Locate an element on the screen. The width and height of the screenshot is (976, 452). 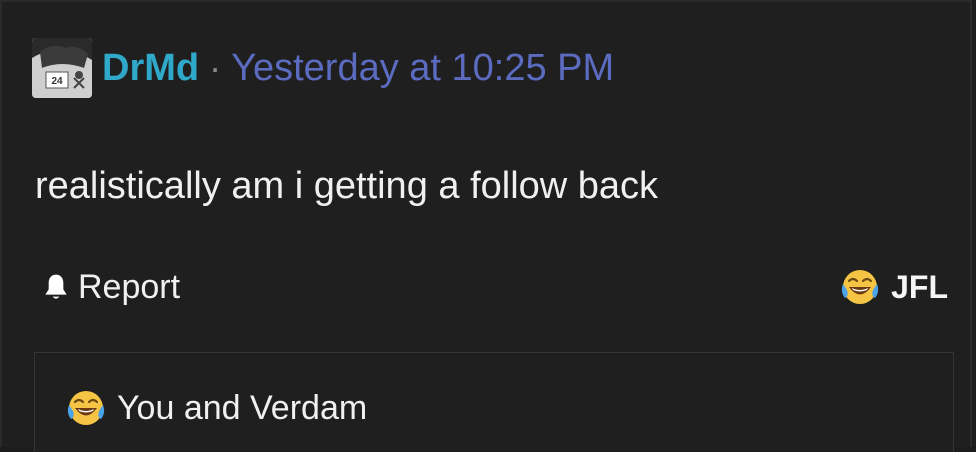
username: DrMd is located at coordinates (150, 68).